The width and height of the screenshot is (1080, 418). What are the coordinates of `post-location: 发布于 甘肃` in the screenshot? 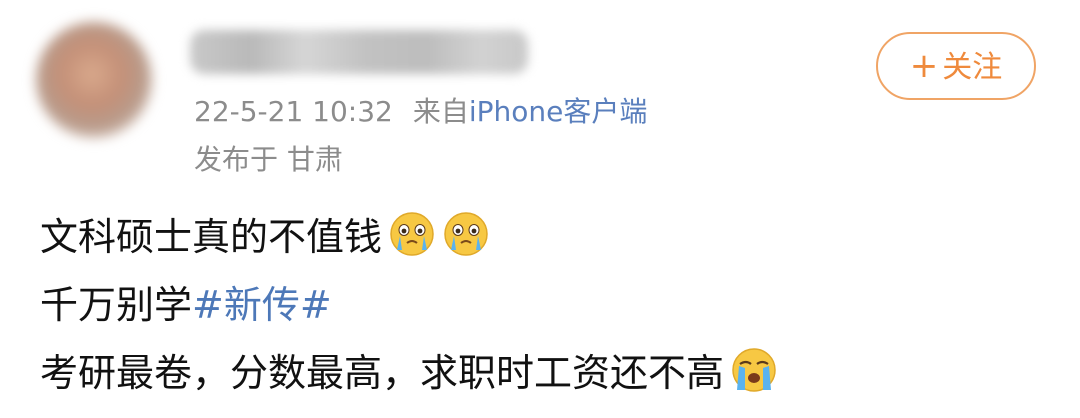 It's located at (268, 159).